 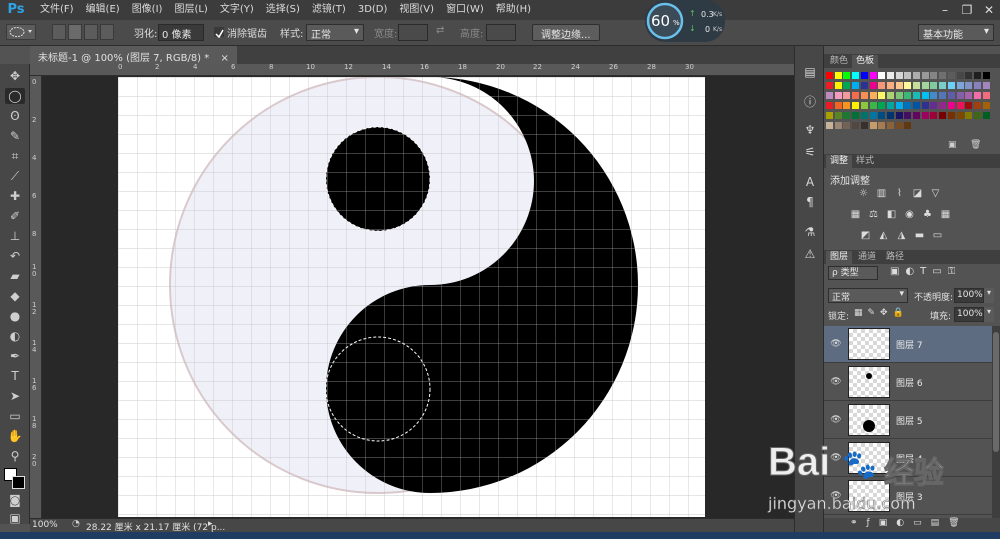 What do you see at coordinates (15, 296) in the screenshot?
I see `paint-bucket-tool-icon: ◆` at bounding box center [15, 296].